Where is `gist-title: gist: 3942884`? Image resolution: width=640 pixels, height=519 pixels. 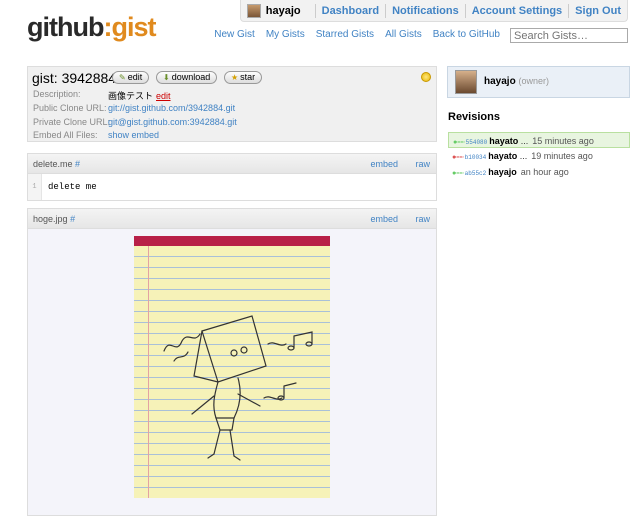
gist-title: gist: 3942884 is located at coordinates (74, 78).